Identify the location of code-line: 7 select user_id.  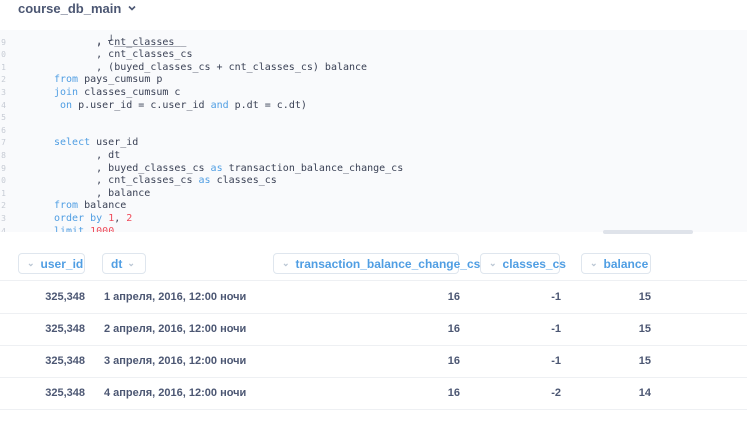
(373, 142).